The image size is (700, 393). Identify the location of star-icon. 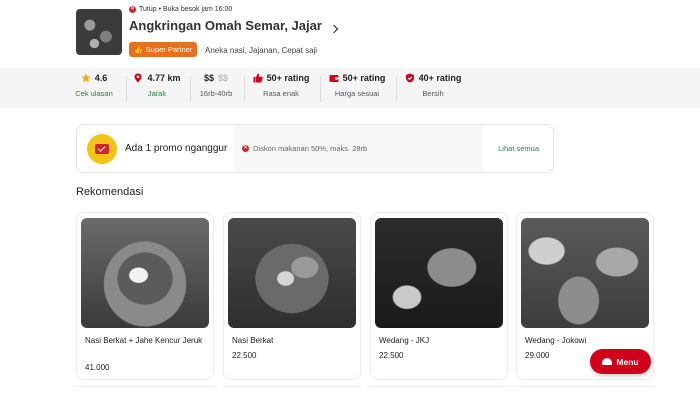
(86, 78).